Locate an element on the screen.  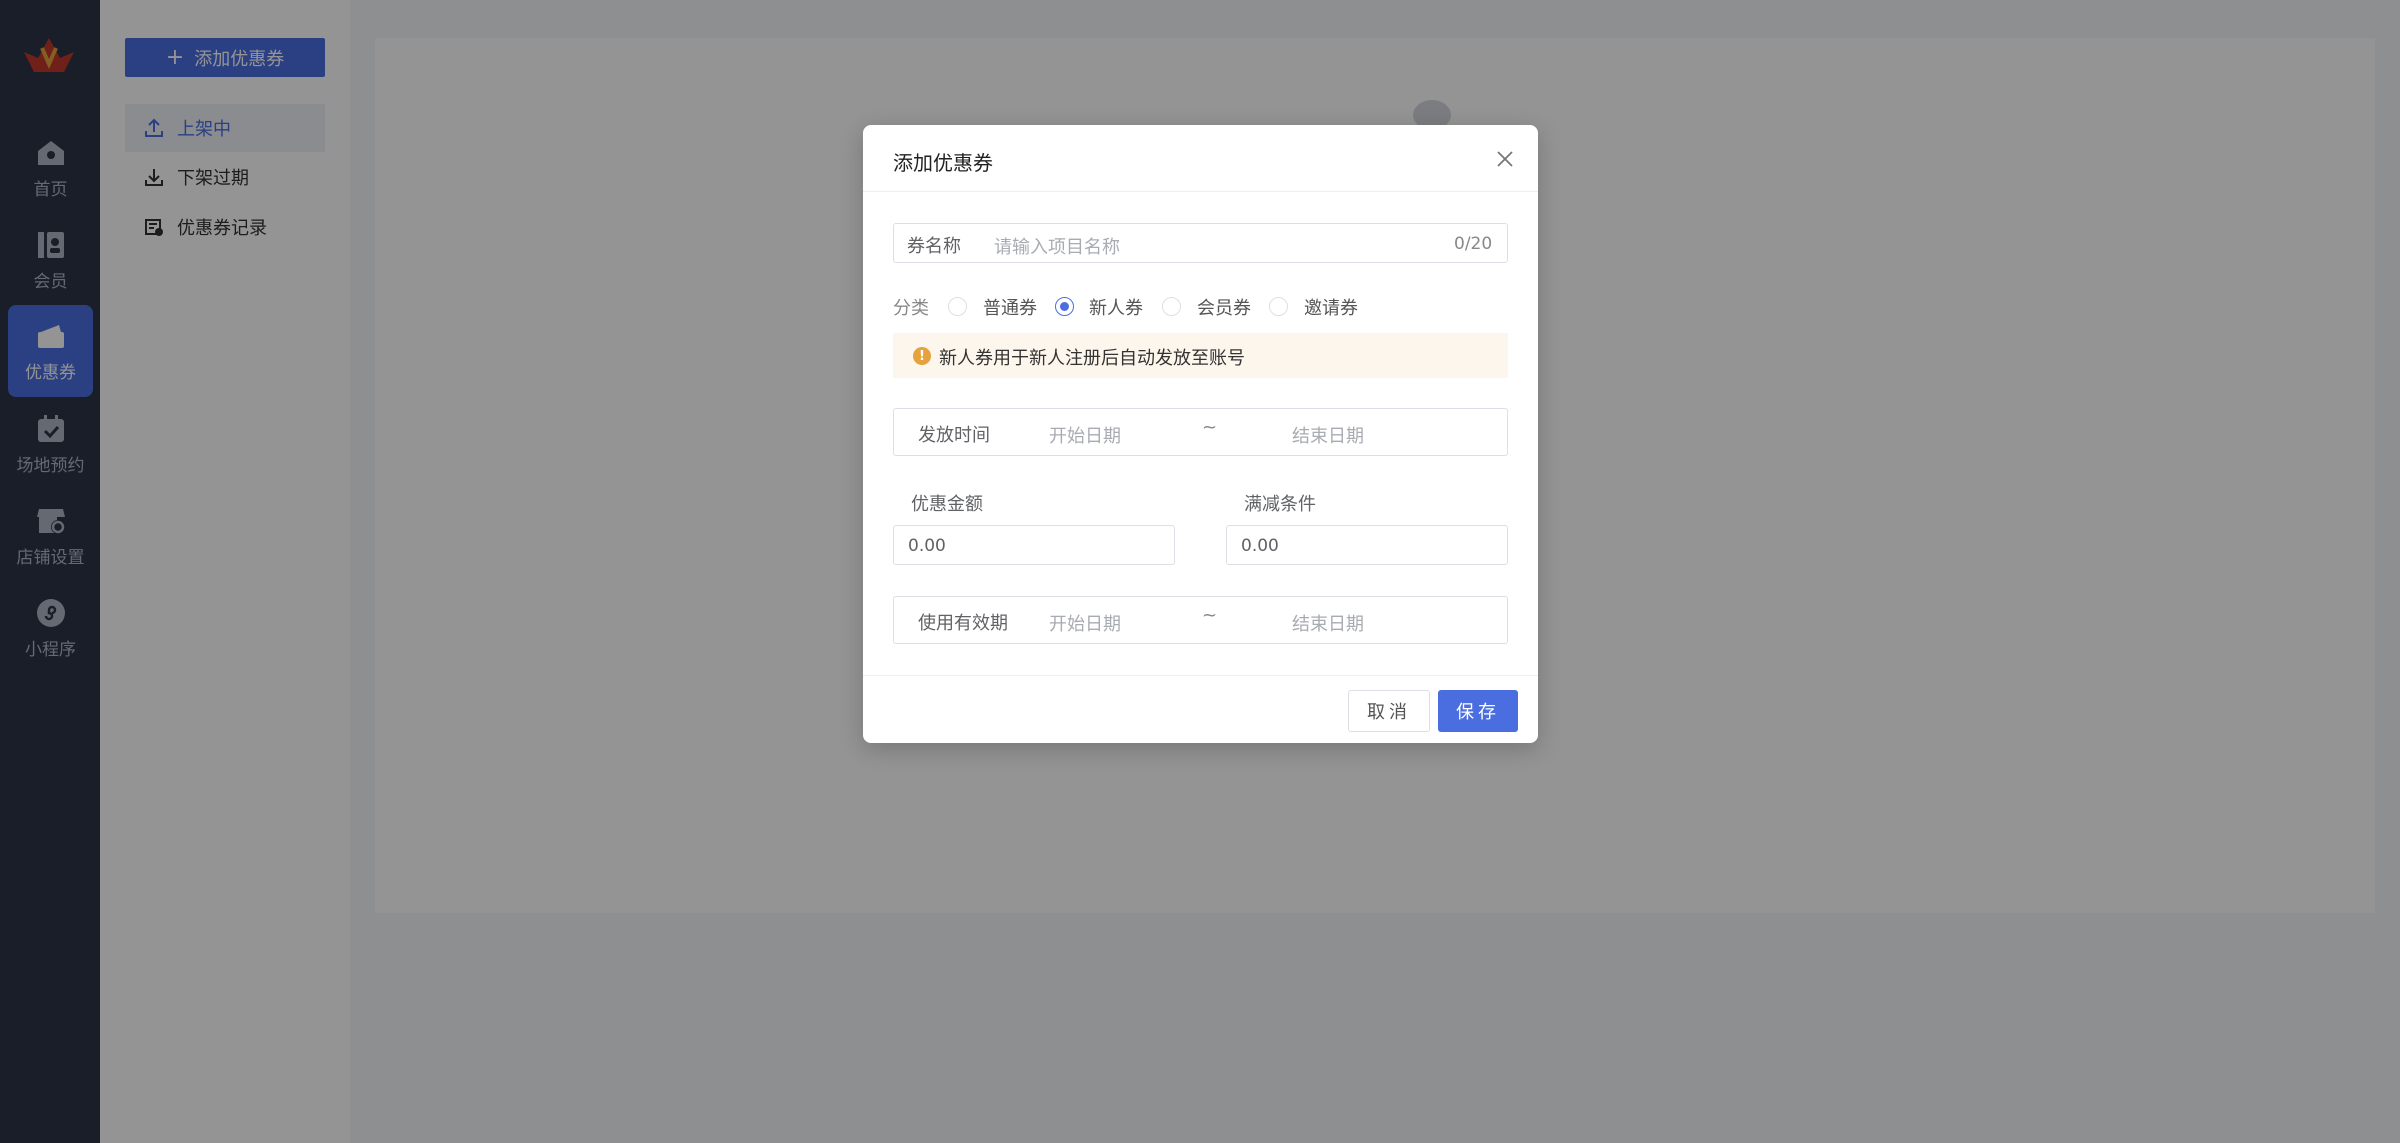
dialog-header: 添加优惠券 is located at coordinates (1200, 158).